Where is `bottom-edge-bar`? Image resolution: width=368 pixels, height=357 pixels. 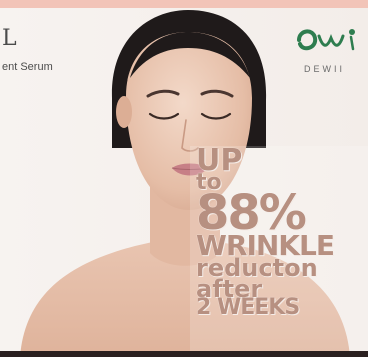 bottom-edge-bar is located at coordinates (184, 354).